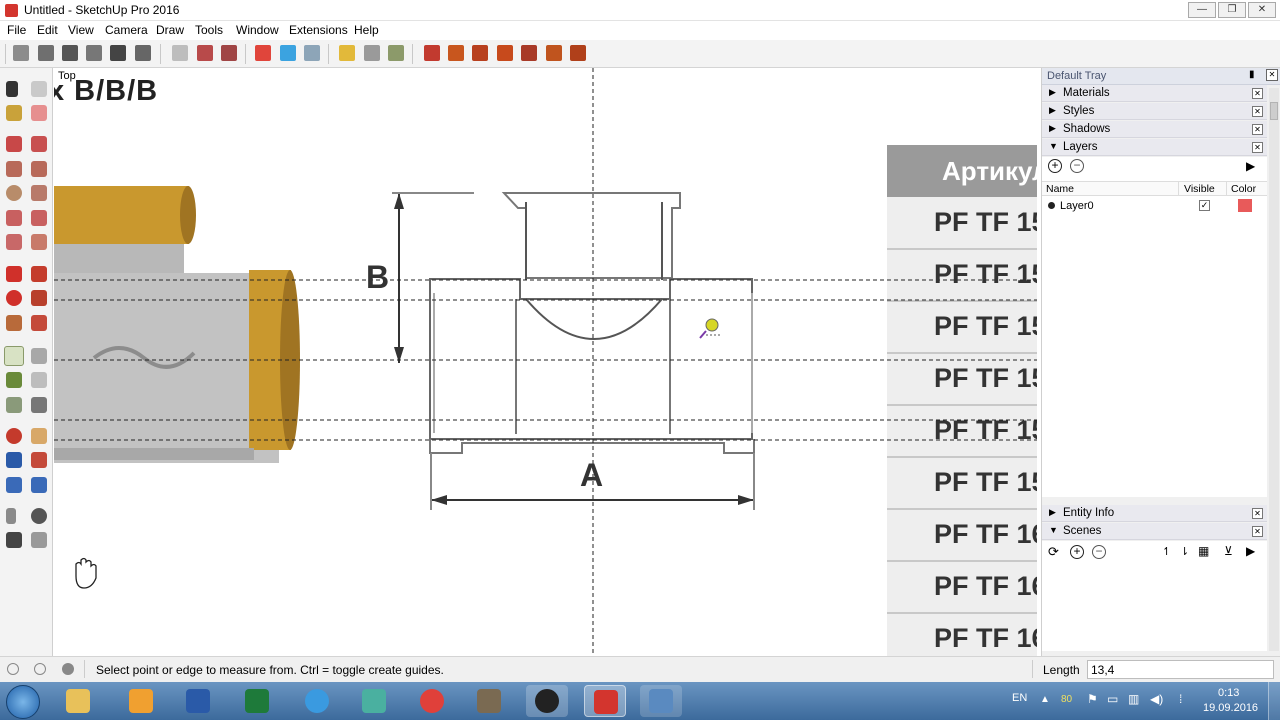 The width and height of the screenshot is (1280, 720). Describe the element at coordinates (39, 193) in the screenshot. I see `polygon-icon` at that location.